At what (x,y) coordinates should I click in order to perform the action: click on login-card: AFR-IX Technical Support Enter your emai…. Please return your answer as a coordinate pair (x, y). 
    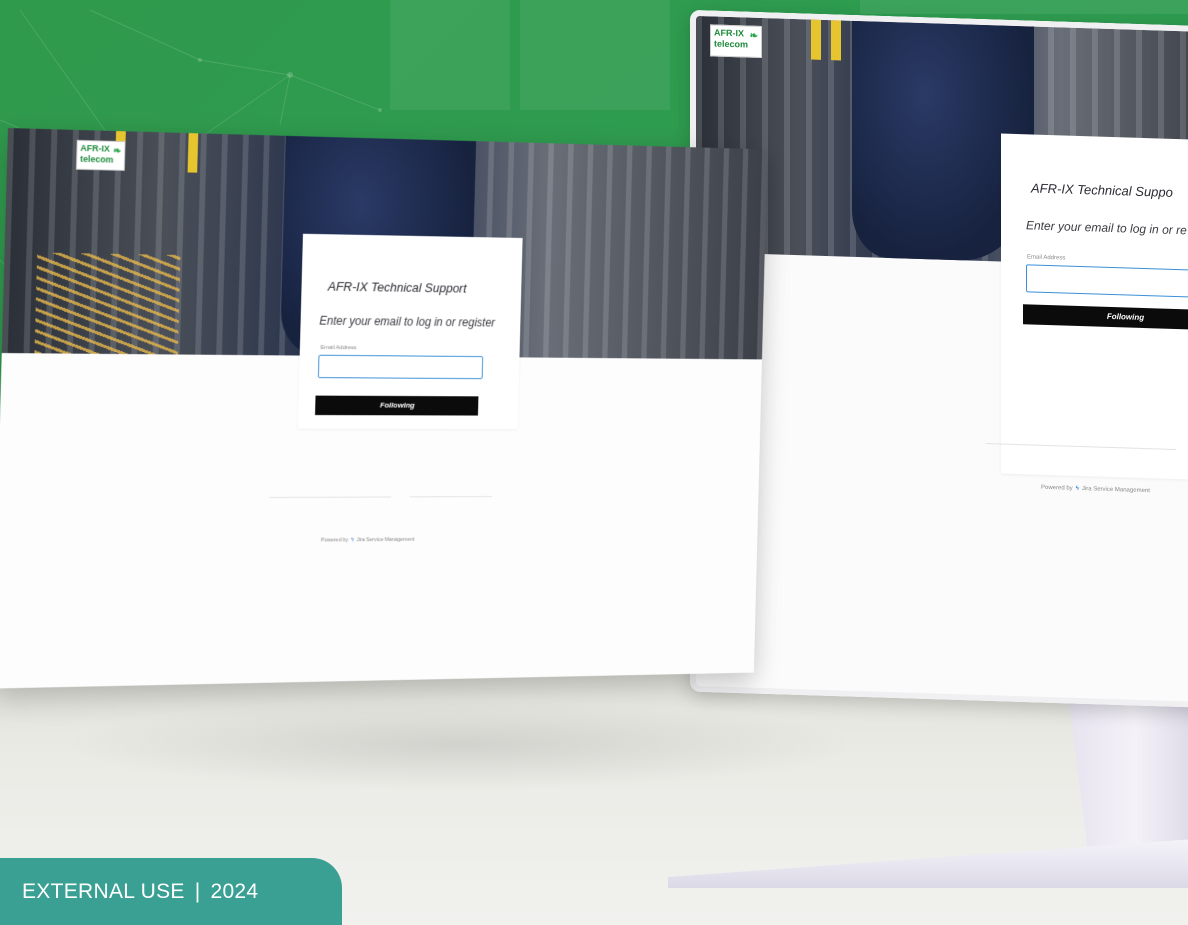
    Looking at the image, I should click on (410, 331).